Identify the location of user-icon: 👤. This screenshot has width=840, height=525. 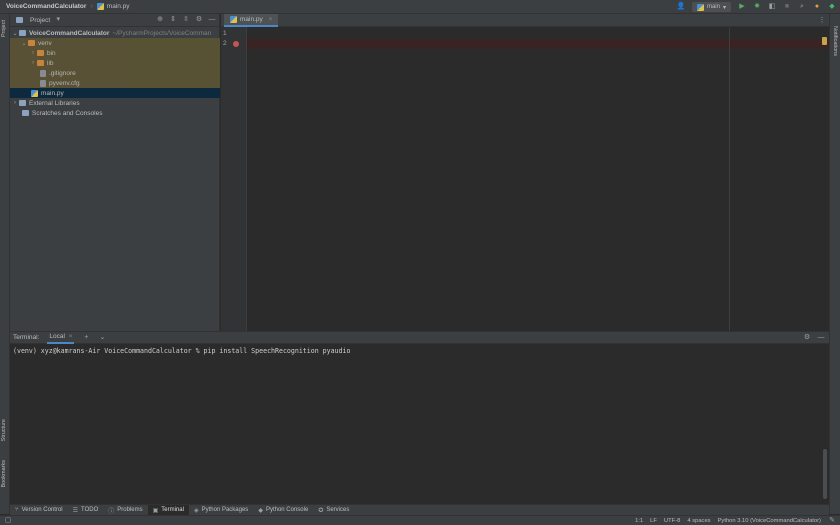
(681, 7).